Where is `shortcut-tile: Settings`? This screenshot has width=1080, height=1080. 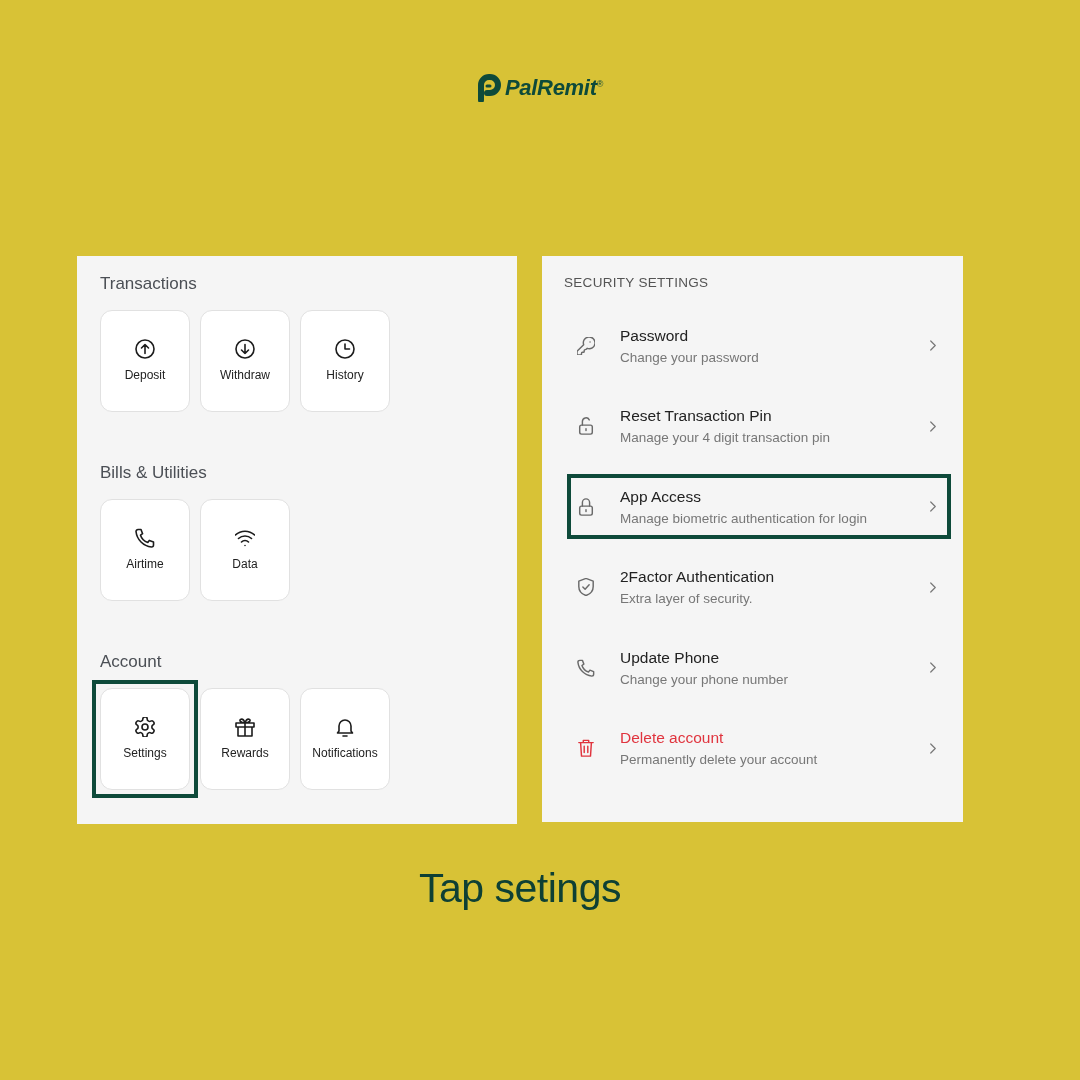
shortcut-tile: Settings is located at coordinates (145, 739).